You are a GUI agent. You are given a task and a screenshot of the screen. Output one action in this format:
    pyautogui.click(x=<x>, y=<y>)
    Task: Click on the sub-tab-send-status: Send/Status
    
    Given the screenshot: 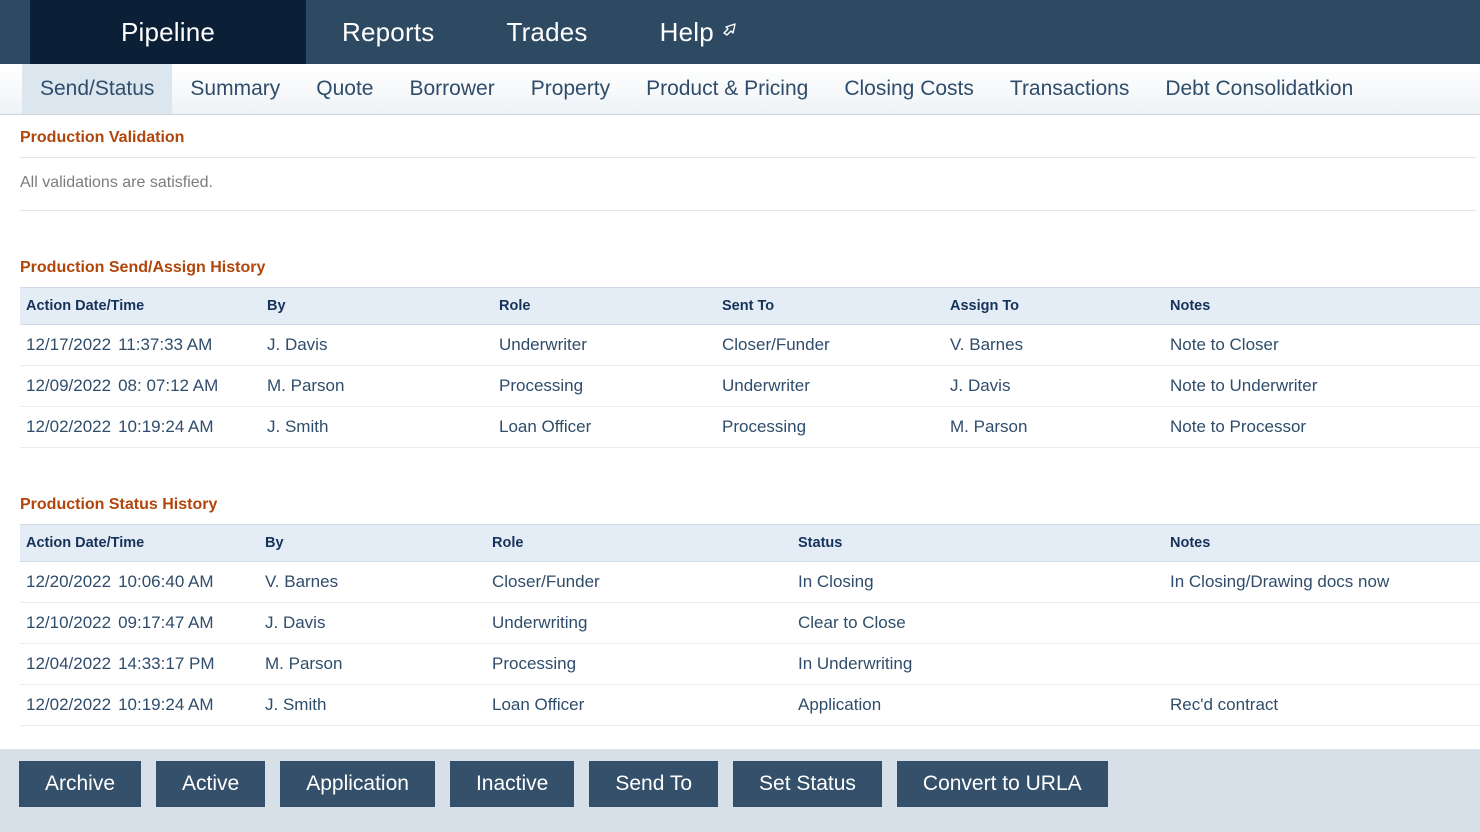 What is the action you would take?
    pyautogui.click(x=97, y=89)
    